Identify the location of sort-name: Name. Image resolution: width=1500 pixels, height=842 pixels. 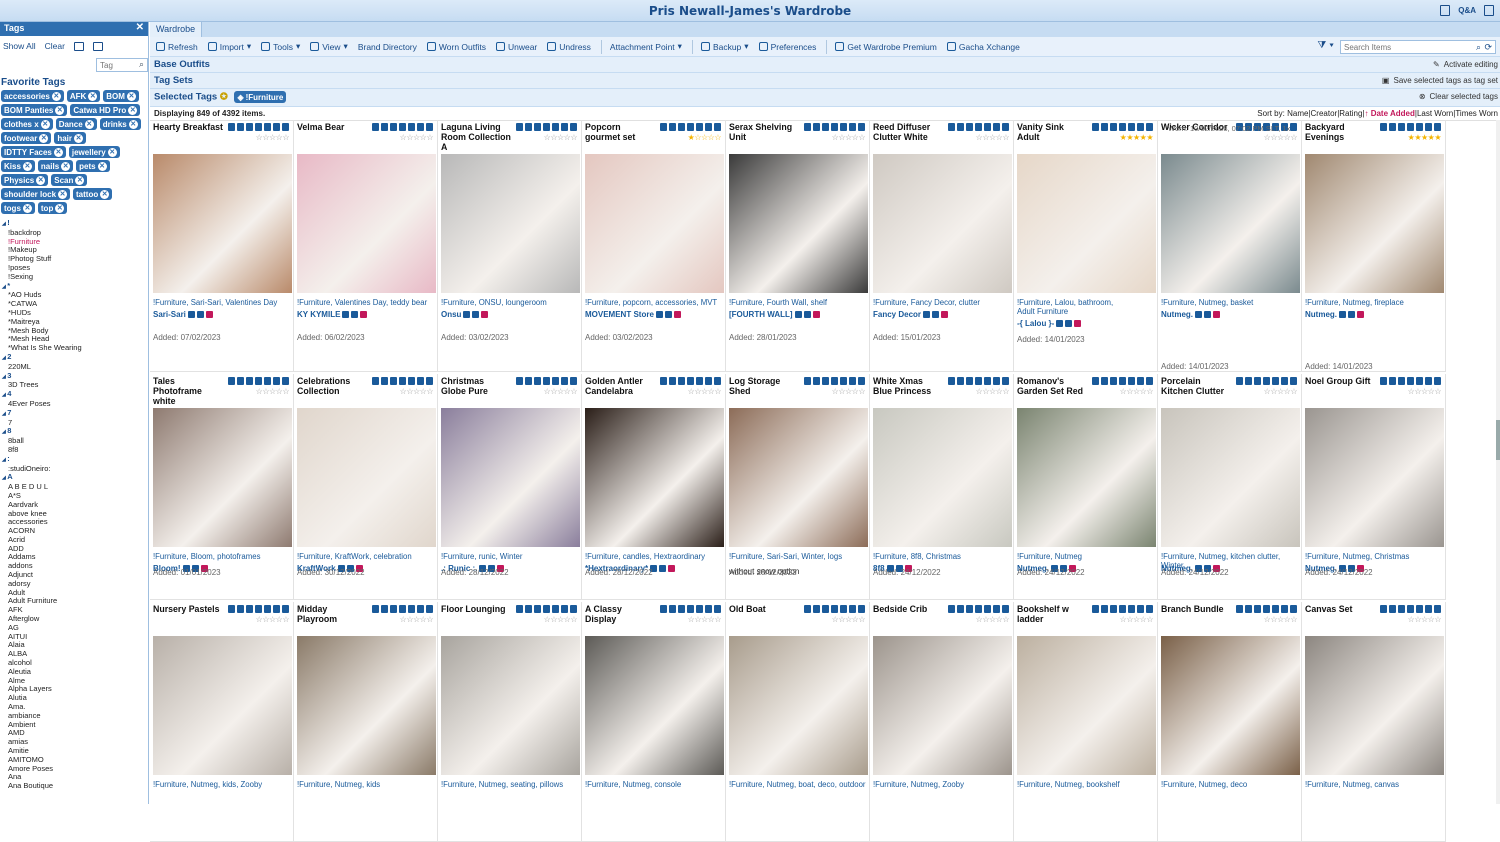
(1297, 113).